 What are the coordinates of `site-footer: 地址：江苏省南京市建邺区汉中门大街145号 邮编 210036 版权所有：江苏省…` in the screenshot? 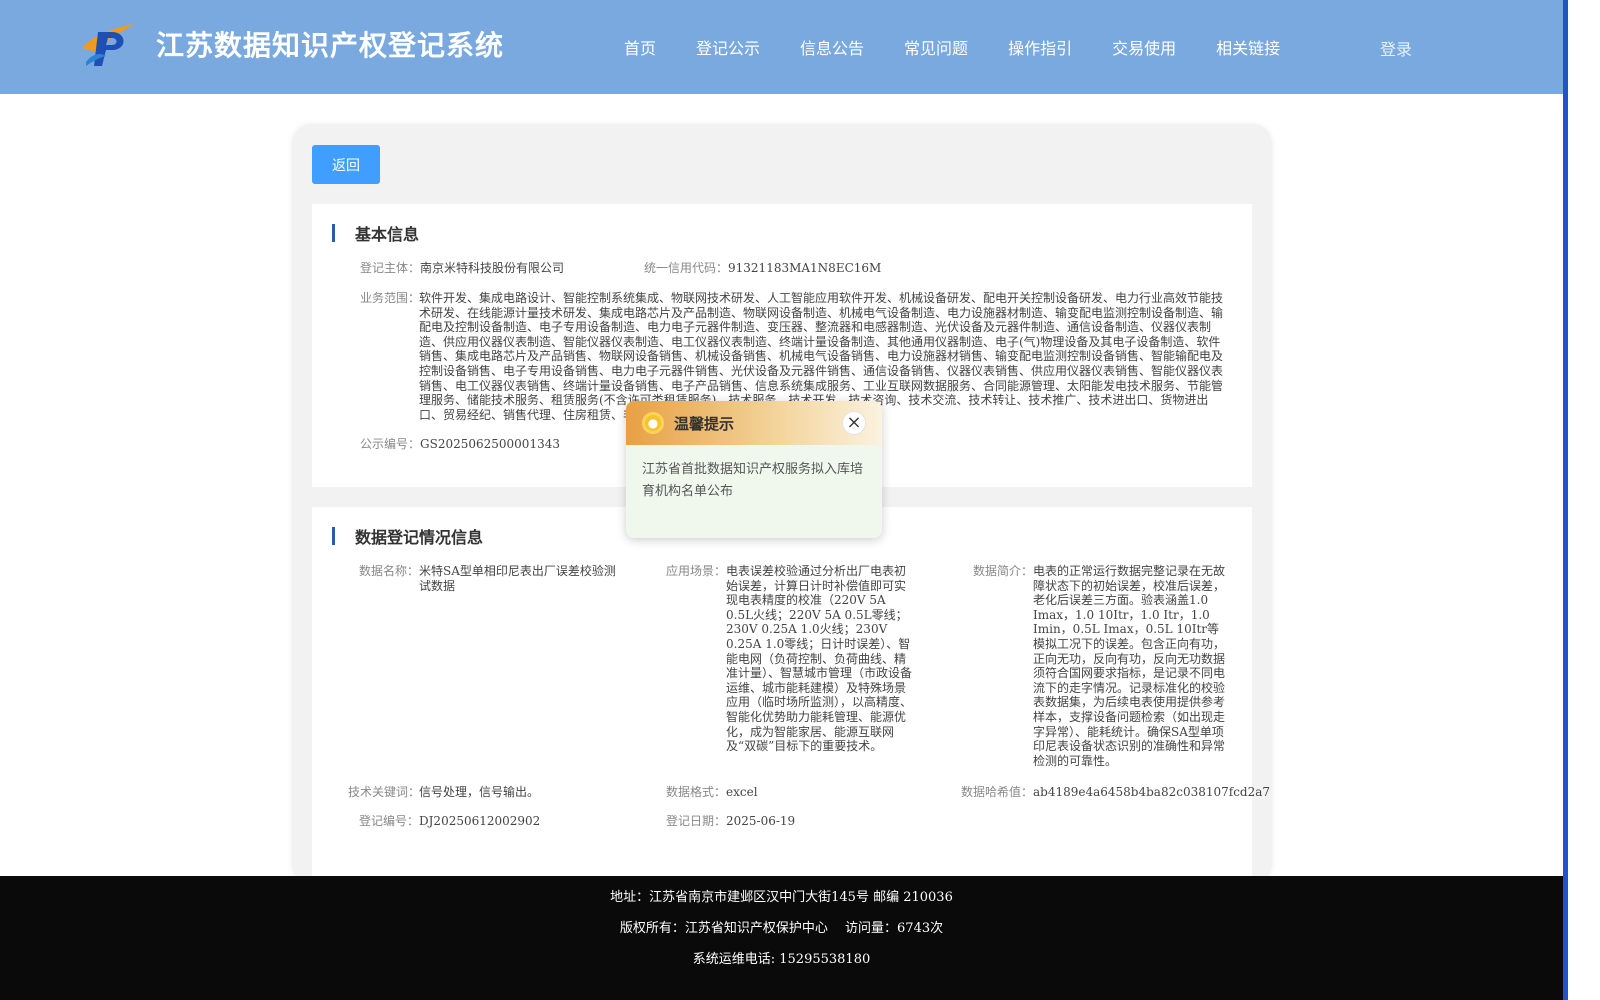 It's located at (781, 938).